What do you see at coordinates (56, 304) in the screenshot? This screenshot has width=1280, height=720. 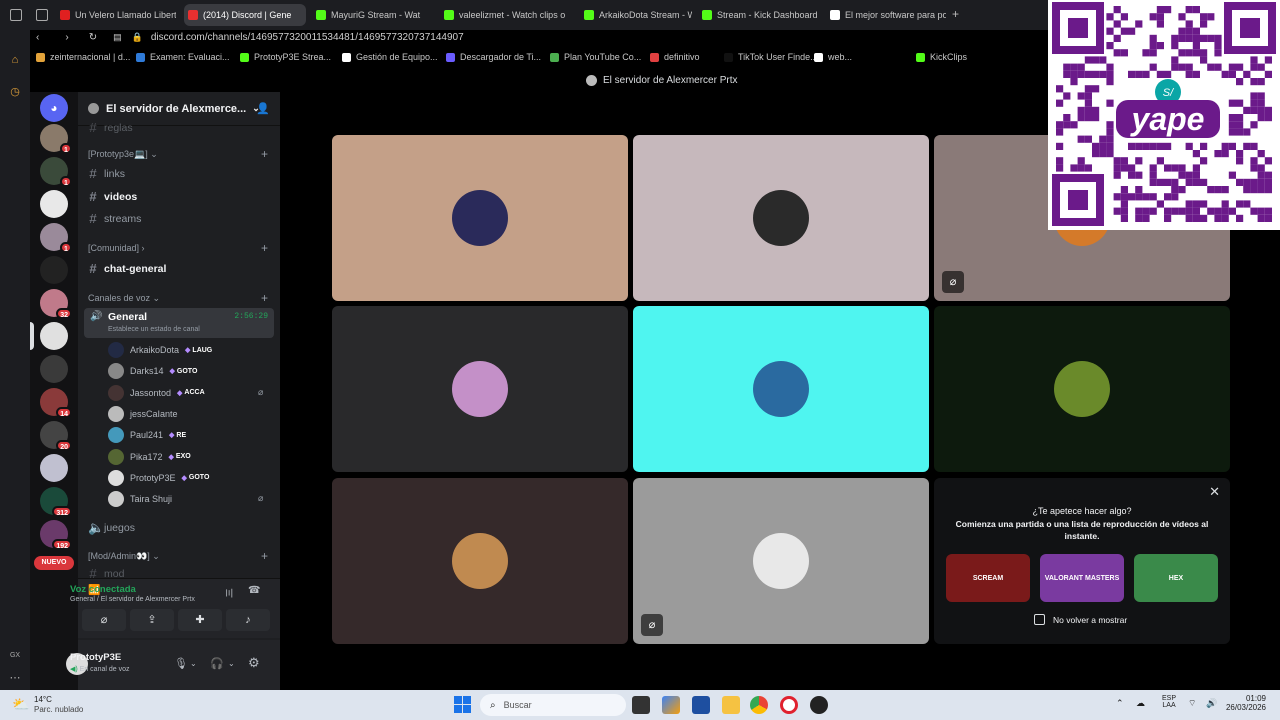 I see `server-icon: 32` at bounding box center [56, 304].